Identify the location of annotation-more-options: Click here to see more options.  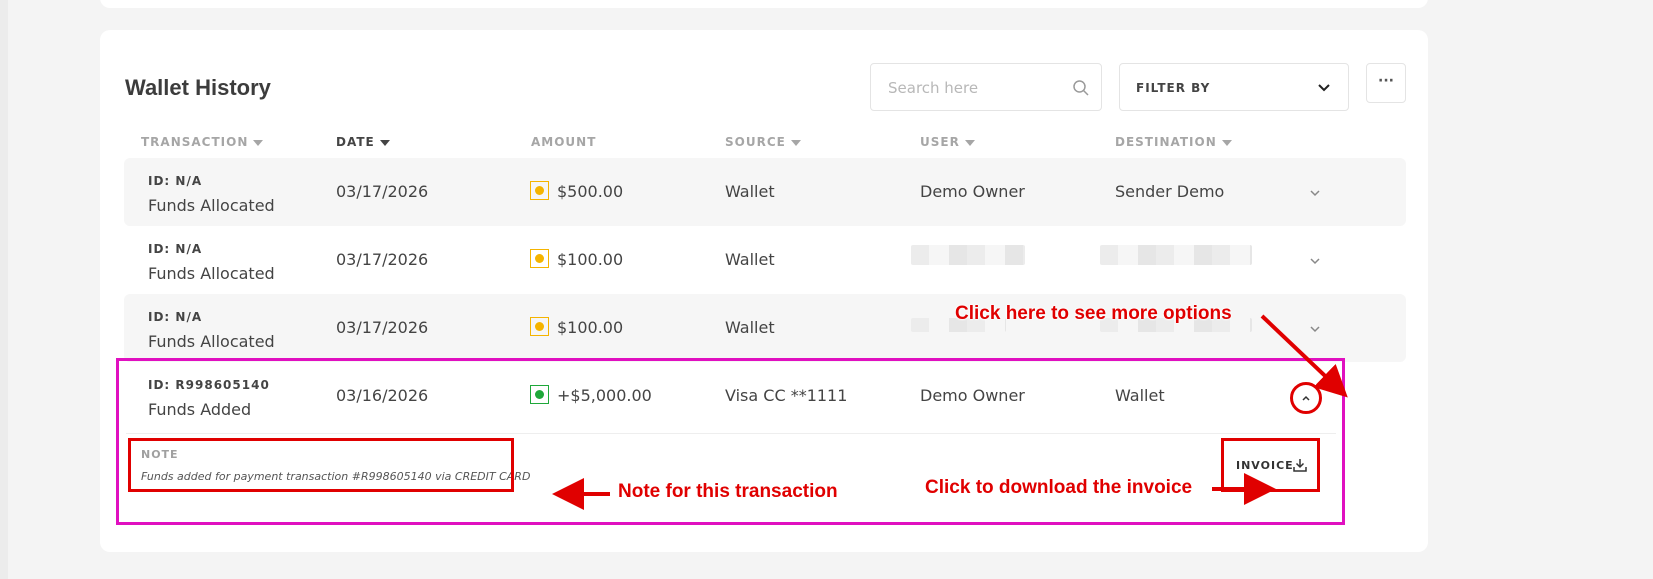
(1093, 313).